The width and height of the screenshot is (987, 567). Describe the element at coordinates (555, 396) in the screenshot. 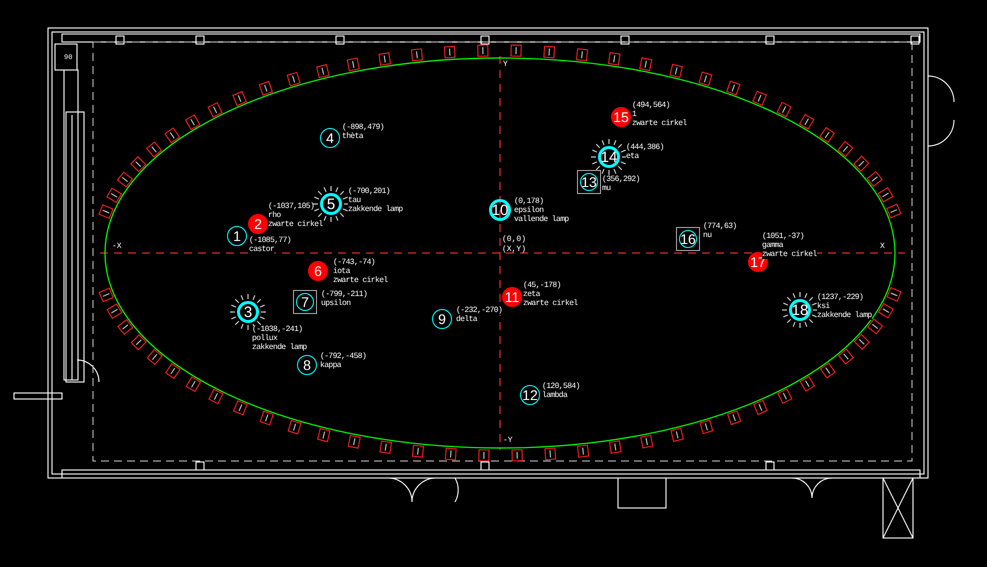

I see `marker-name: lambda` at that location.